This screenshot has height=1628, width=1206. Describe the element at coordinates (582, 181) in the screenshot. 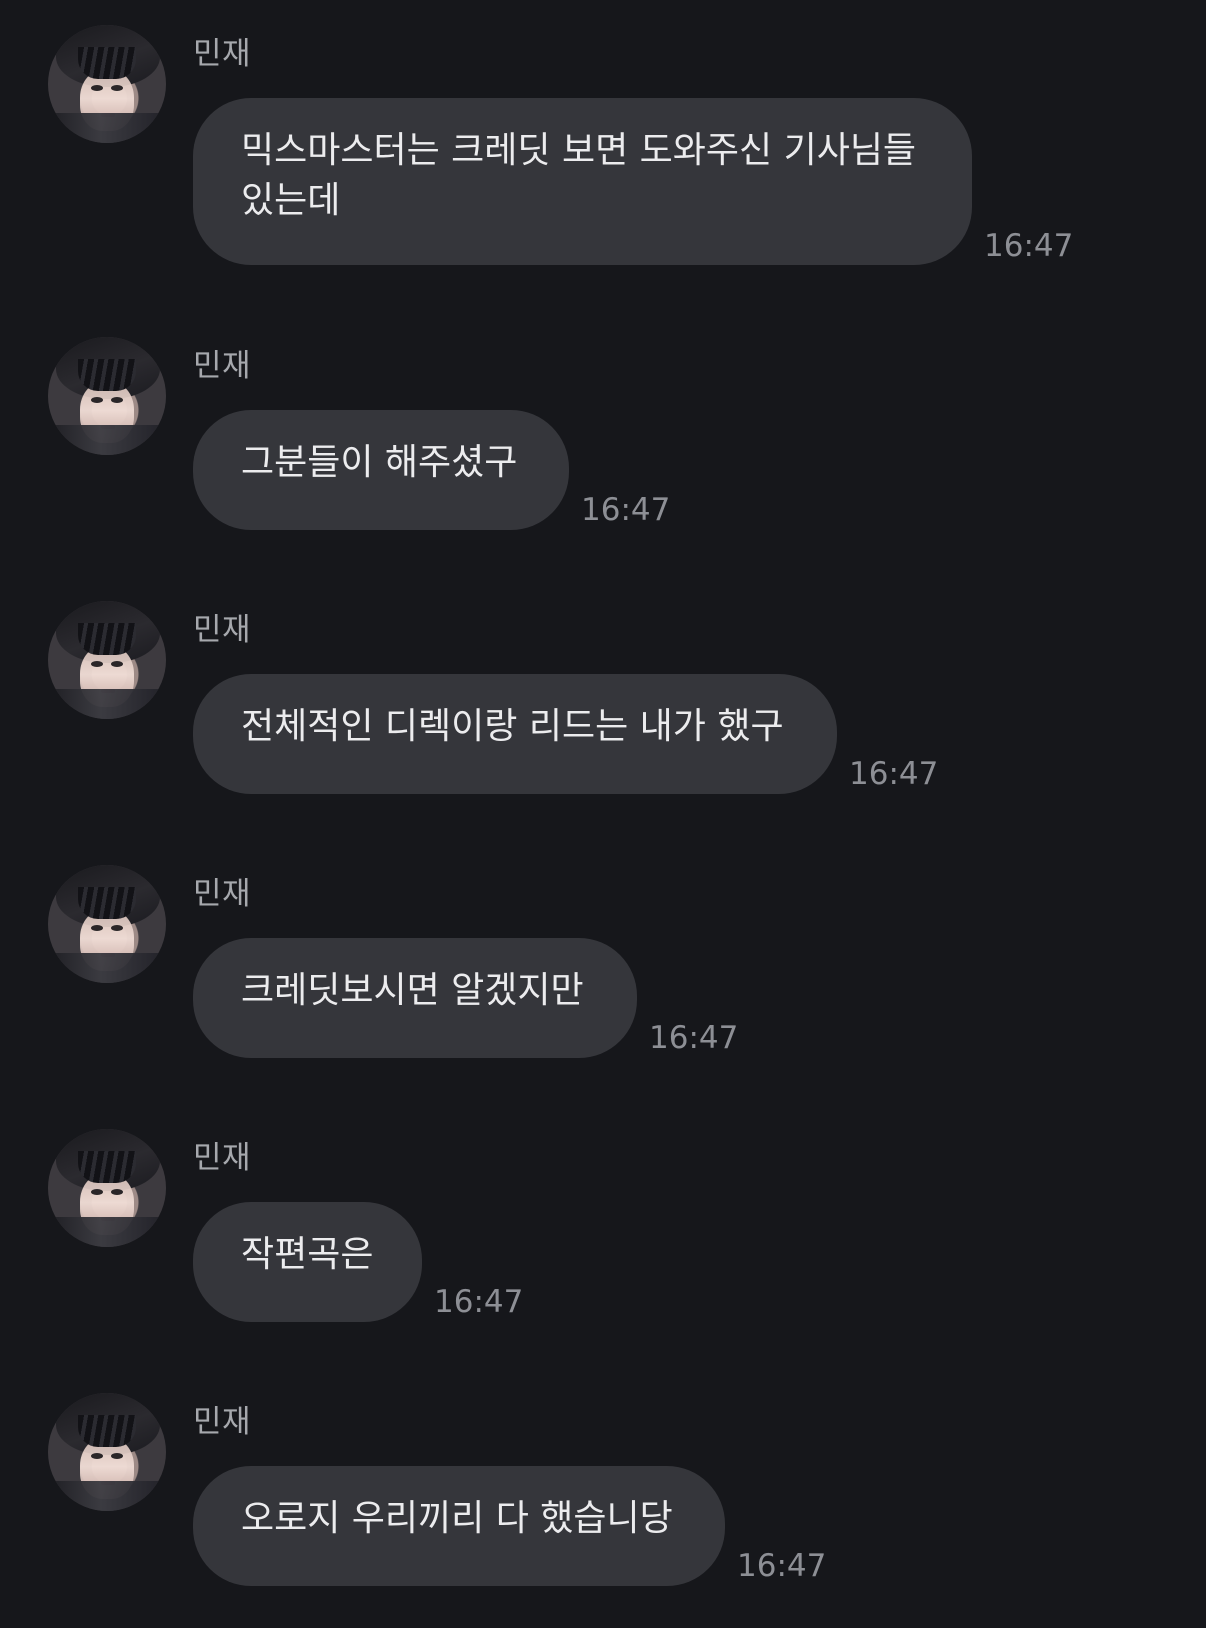

I see `message-bubble: 믹스마스터는 크레딧 보면 도와주신 기사님들 있는데` at that location.